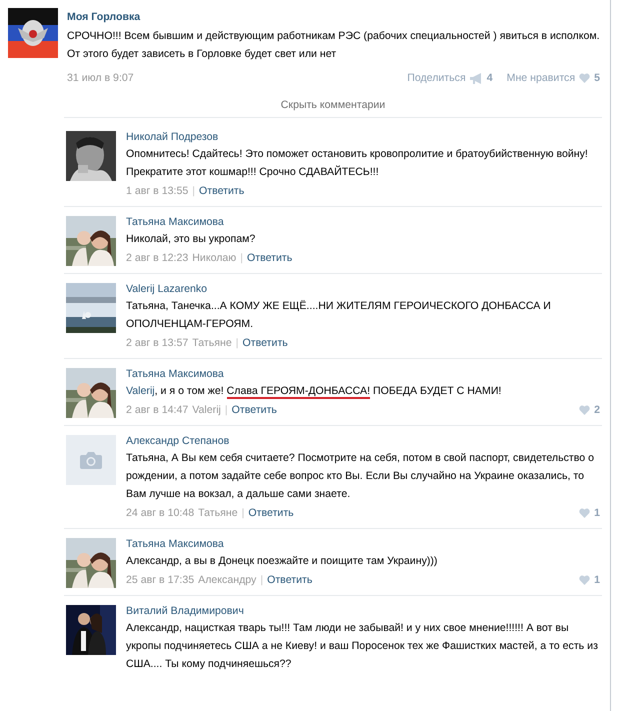 The width and height of the screenshot is (617, 711). I want to click on comment-date: 1 авг в 13:55, so click(157, 191).